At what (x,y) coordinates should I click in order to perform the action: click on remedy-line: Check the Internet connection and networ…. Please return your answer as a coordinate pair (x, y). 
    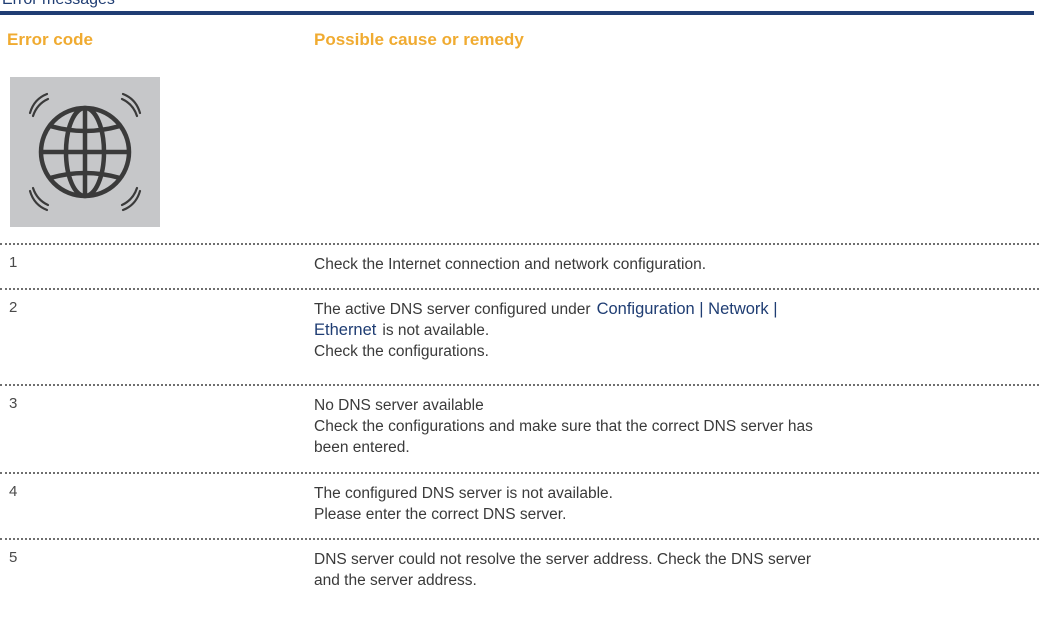
    Looking at the image, I should click on (510, 264).